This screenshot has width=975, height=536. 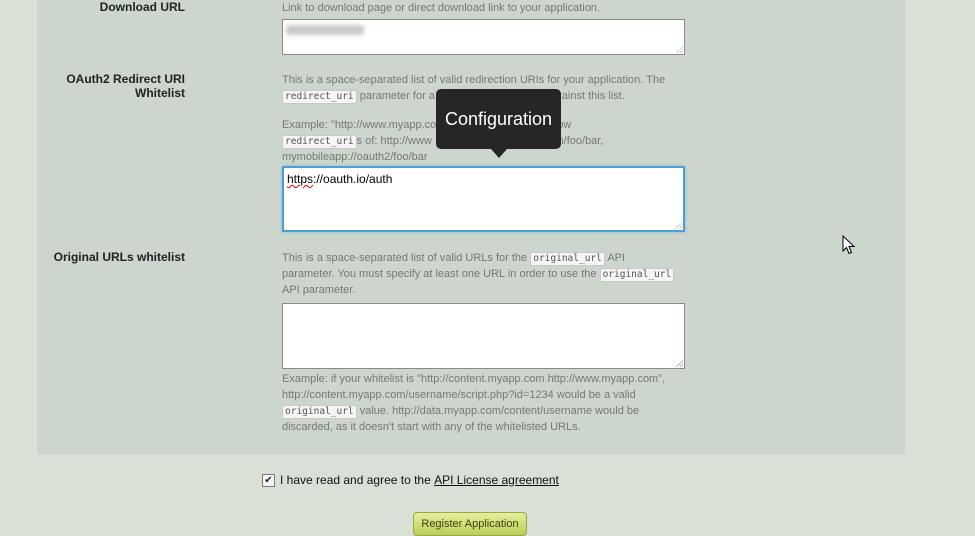 I want to click on oauth-redirect-label: OAuth2 Redirect URI Whitelist, so click(x=125, y=86).